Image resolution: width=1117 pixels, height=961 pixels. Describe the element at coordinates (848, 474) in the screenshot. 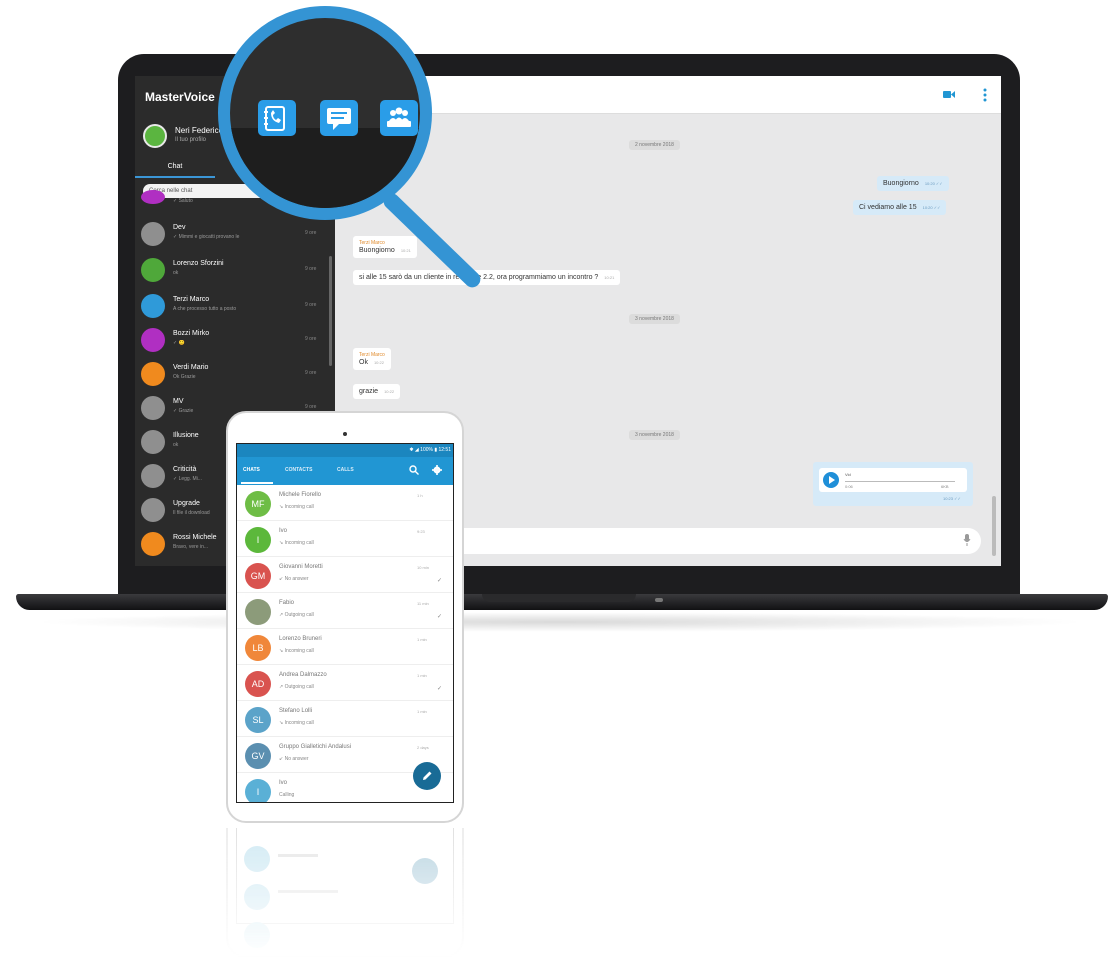

I see `audio-label: Vid` at that location.